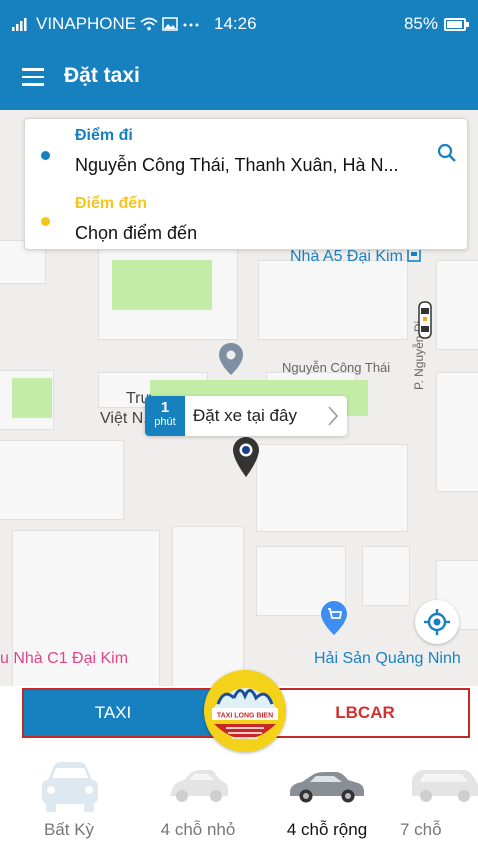 The image size is (478, 844). I want to click on chevron-right-icon, so click(333, 416).